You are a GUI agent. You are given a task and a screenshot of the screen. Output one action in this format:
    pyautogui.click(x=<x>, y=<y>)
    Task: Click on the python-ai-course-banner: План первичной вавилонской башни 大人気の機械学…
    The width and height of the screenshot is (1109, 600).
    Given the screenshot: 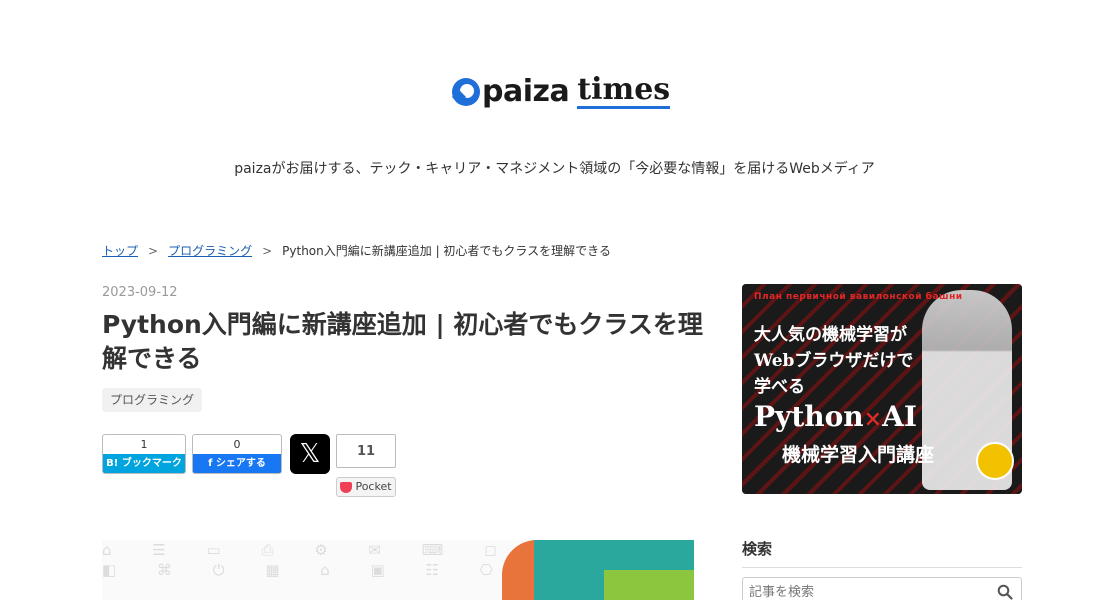 What is the action you would take?
    pyautogui.click(x=882, y=389)
    